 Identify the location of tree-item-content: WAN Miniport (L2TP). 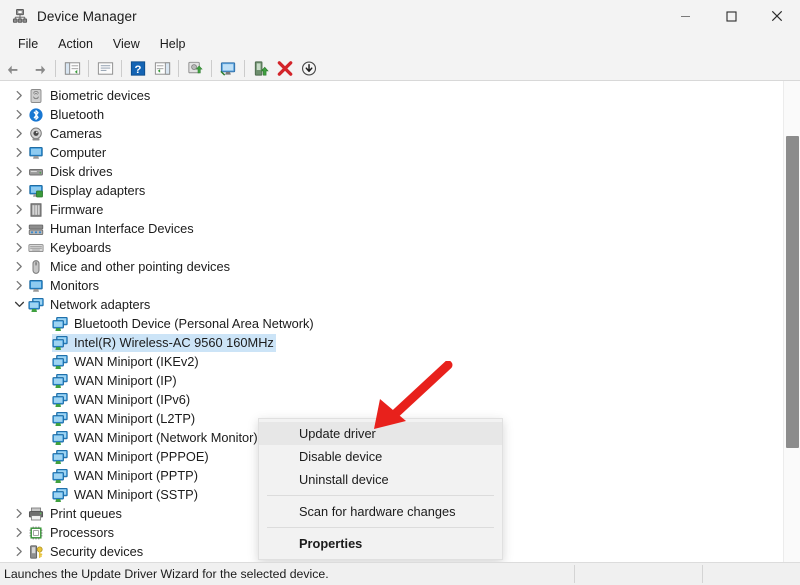
(124, 419).